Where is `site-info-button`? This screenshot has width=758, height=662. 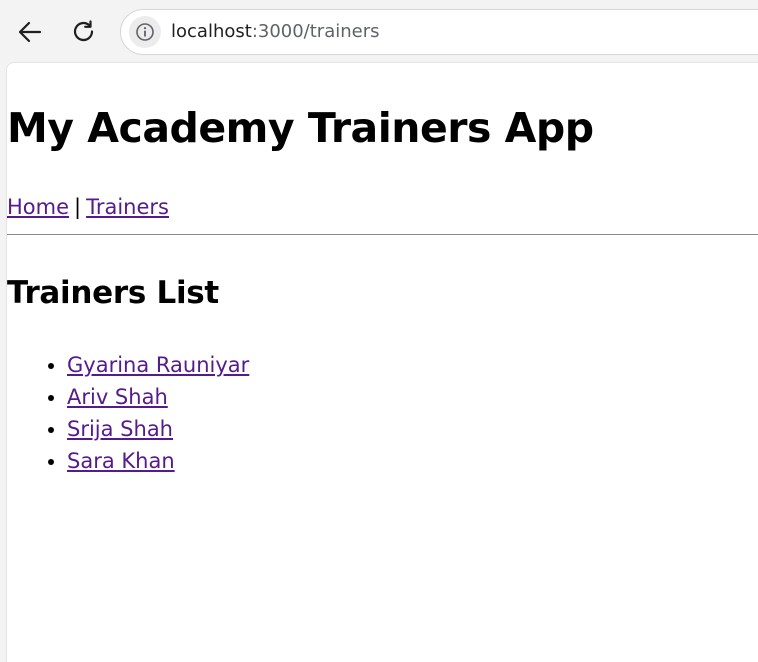 site-info-button is located at coordinates (145, 32).